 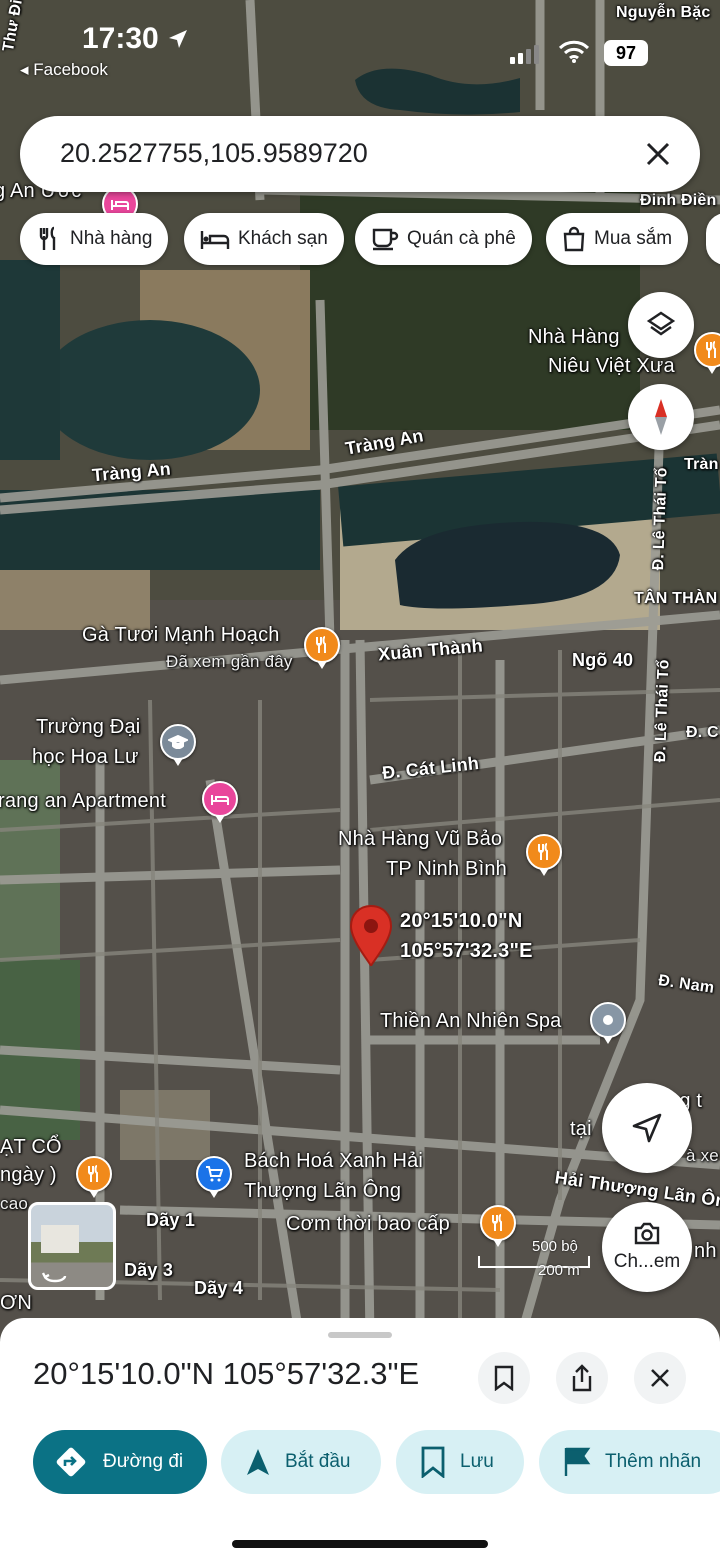 I want to click on add-label-text: Thêm nhãn, so click(x=653, y=1461).